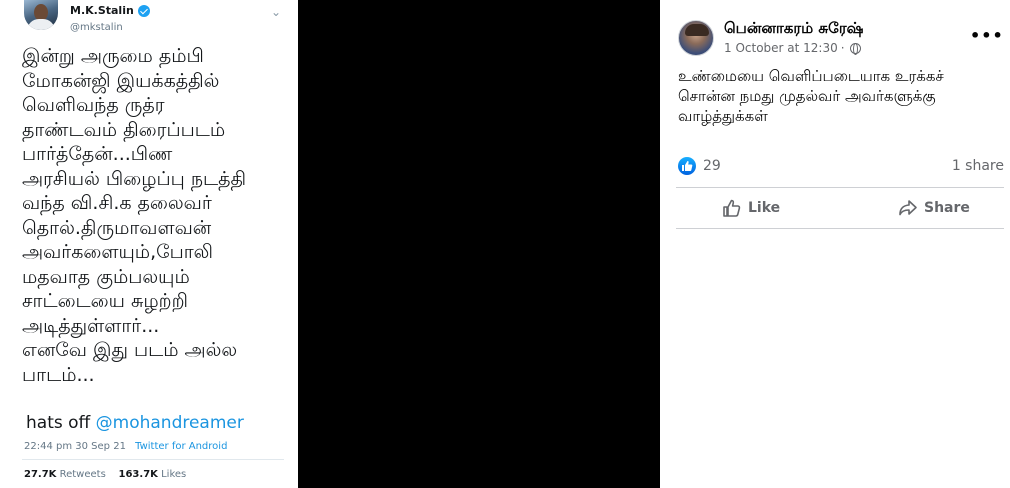 The image size is (1010, 488). What do you see at coordinates (276, 12) in the screenshot?
I see `chevron-down-icon: ⌄` at bounding box center [276, 12].